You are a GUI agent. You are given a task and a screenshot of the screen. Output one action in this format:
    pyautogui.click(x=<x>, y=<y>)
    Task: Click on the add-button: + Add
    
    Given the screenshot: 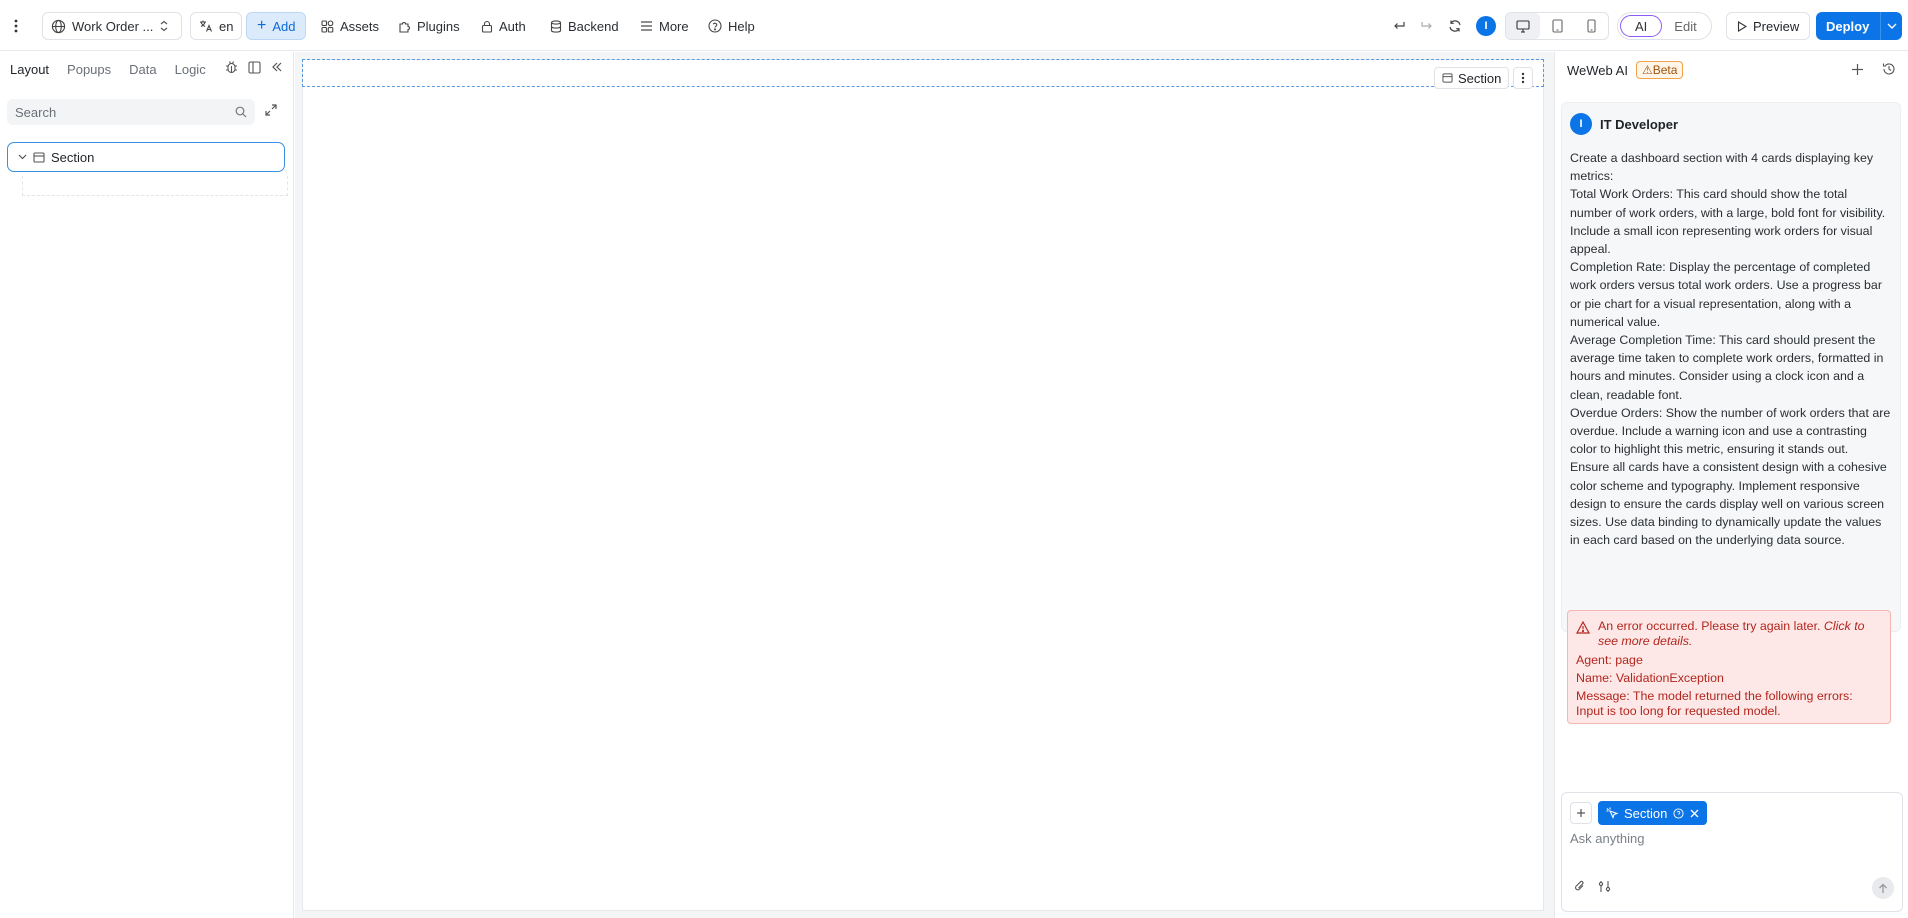 What is the action you would take?
    pyautogui.click(x=276, y=26)
    